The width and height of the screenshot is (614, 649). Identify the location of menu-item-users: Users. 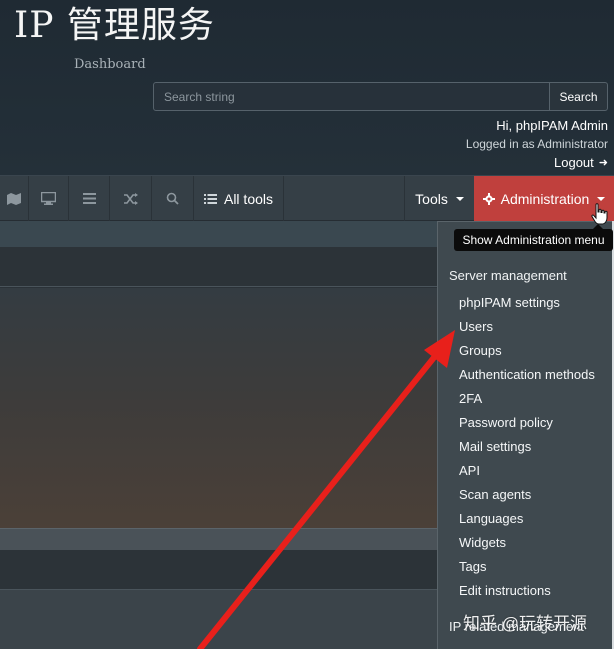
(476, 326).